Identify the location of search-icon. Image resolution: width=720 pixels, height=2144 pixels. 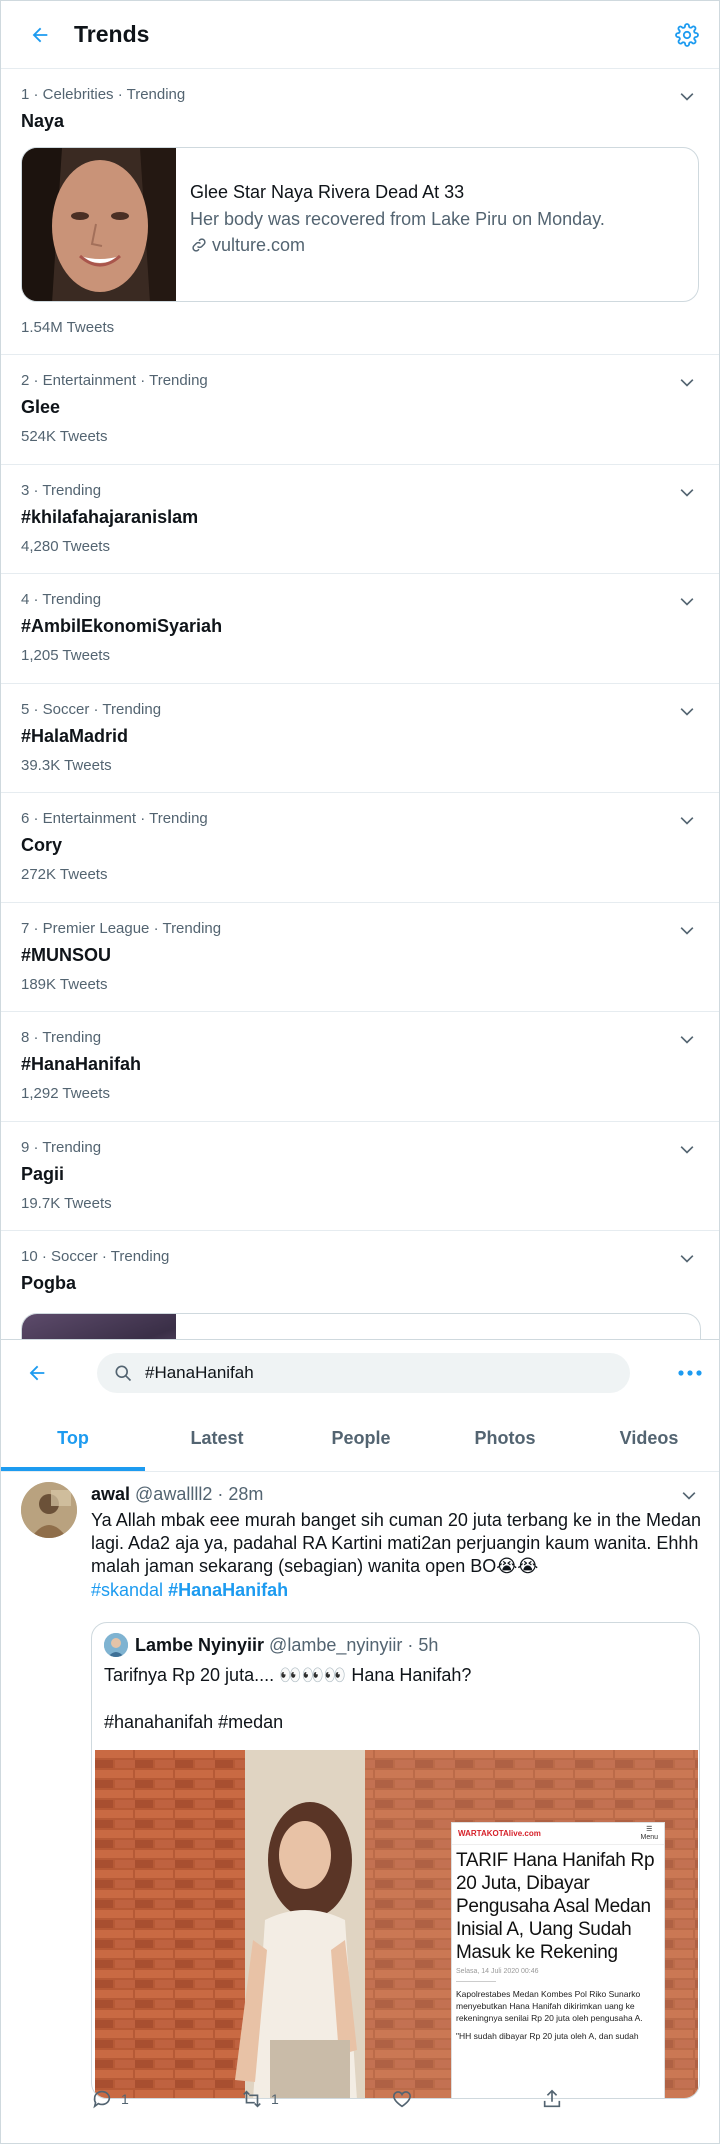
(123, 1373).